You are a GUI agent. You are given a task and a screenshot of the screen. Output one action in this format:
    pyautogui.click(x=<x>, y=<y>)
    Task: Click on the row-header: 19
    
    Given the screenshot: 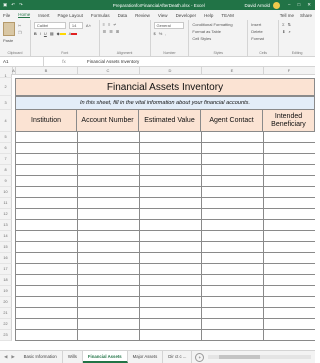 What is the action you would take?
    pyautogui.click(x=6, y=291)
    